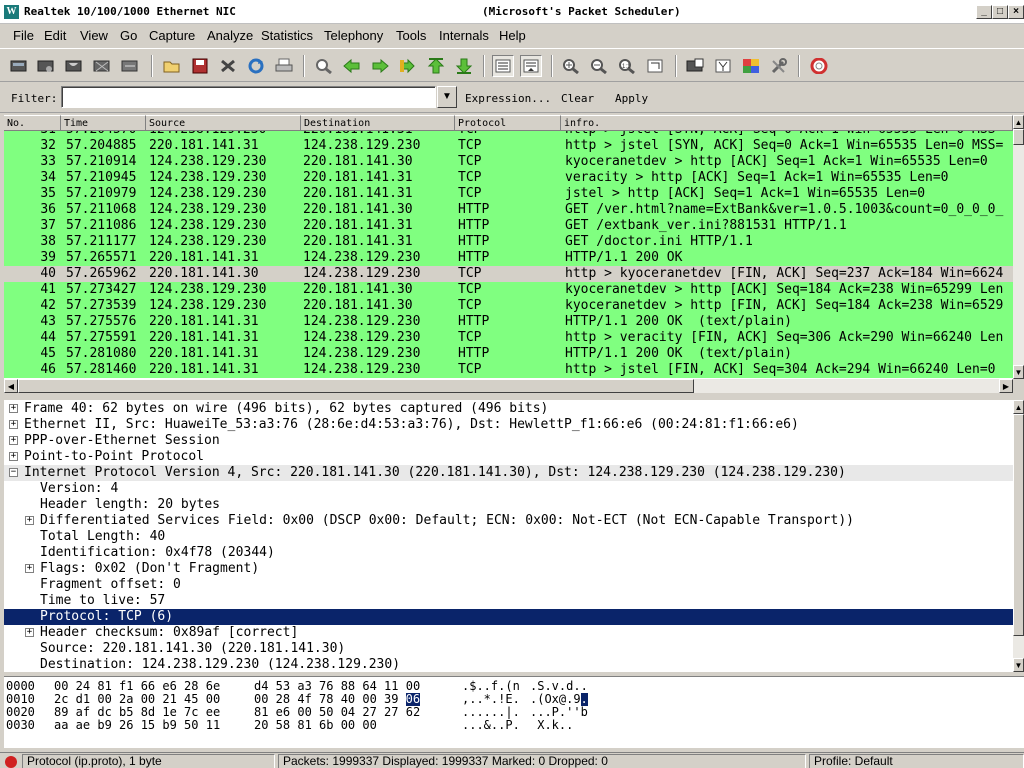  I want to click on packet-list-hscroll: ◀ ▶, so click(508, 386).